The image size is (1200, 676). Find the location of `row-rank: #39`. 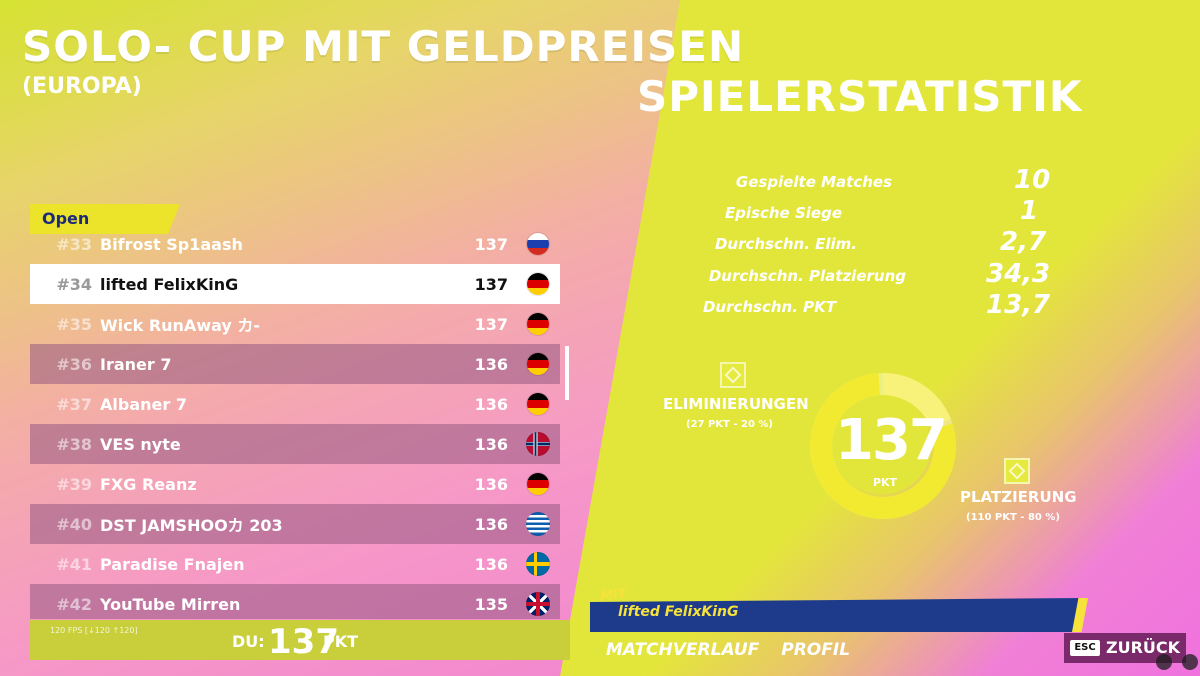

row-rank: #39 is located at coordinates (74, 484).